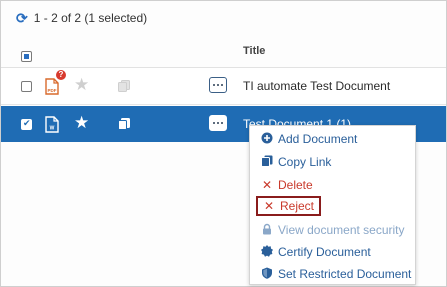  I want to click on table-header: Title, so click(223, 53).